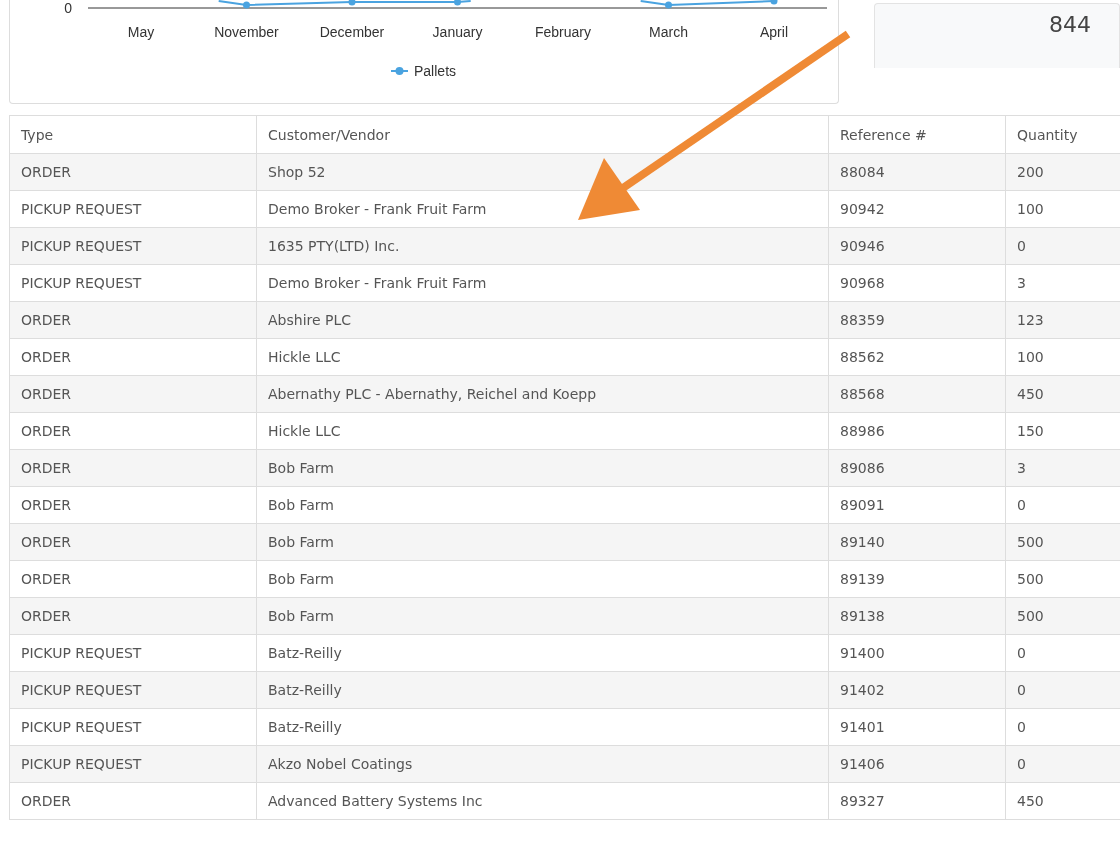 The width and height of the screenshot is (1120, 854). I want to click on table-cell: Abernathy PLC - Abernathy, Reichel and Koepp, so click(542, 394).